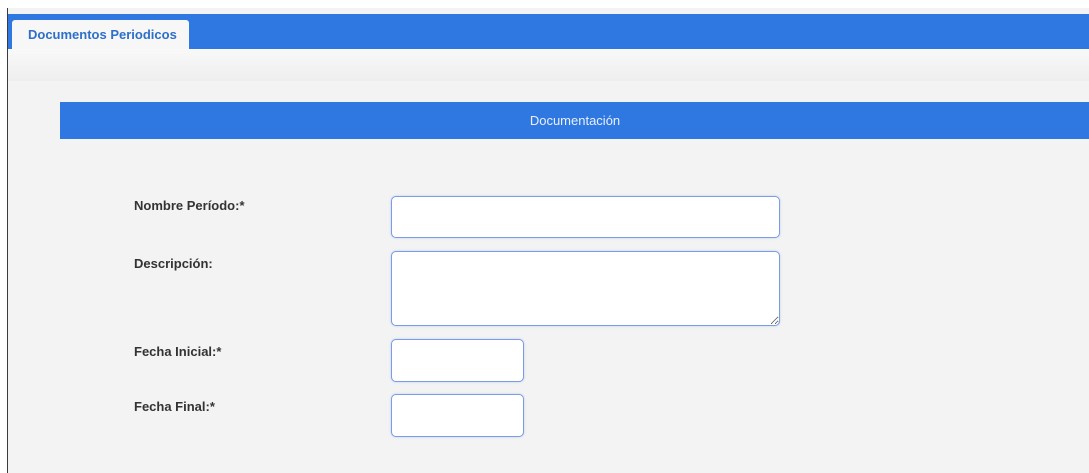  What do you see at coordinates (189, 205) in the screenshot?
I see `nombre-periodo-label: Nombre Período:*` at bounding box center [189, 205].